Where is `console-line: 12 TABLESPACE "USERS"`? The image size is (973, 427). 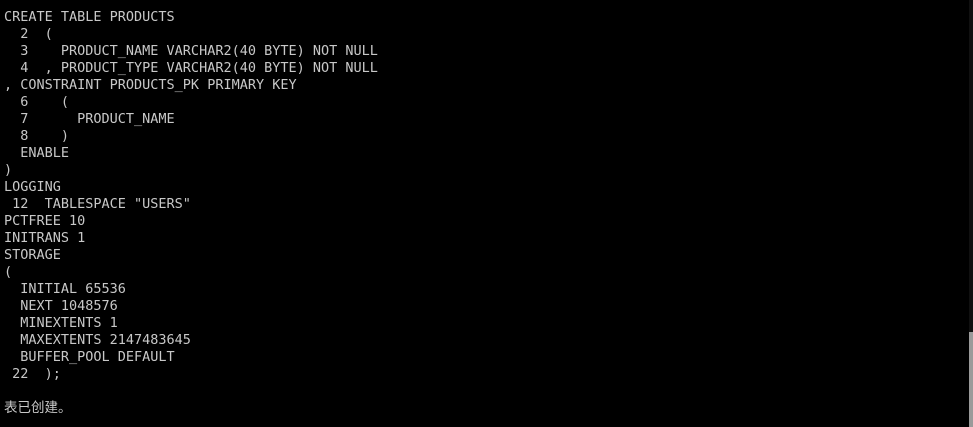 console-line: 12 TABLESPACE "USERS" is located at coordinates (97, 204).